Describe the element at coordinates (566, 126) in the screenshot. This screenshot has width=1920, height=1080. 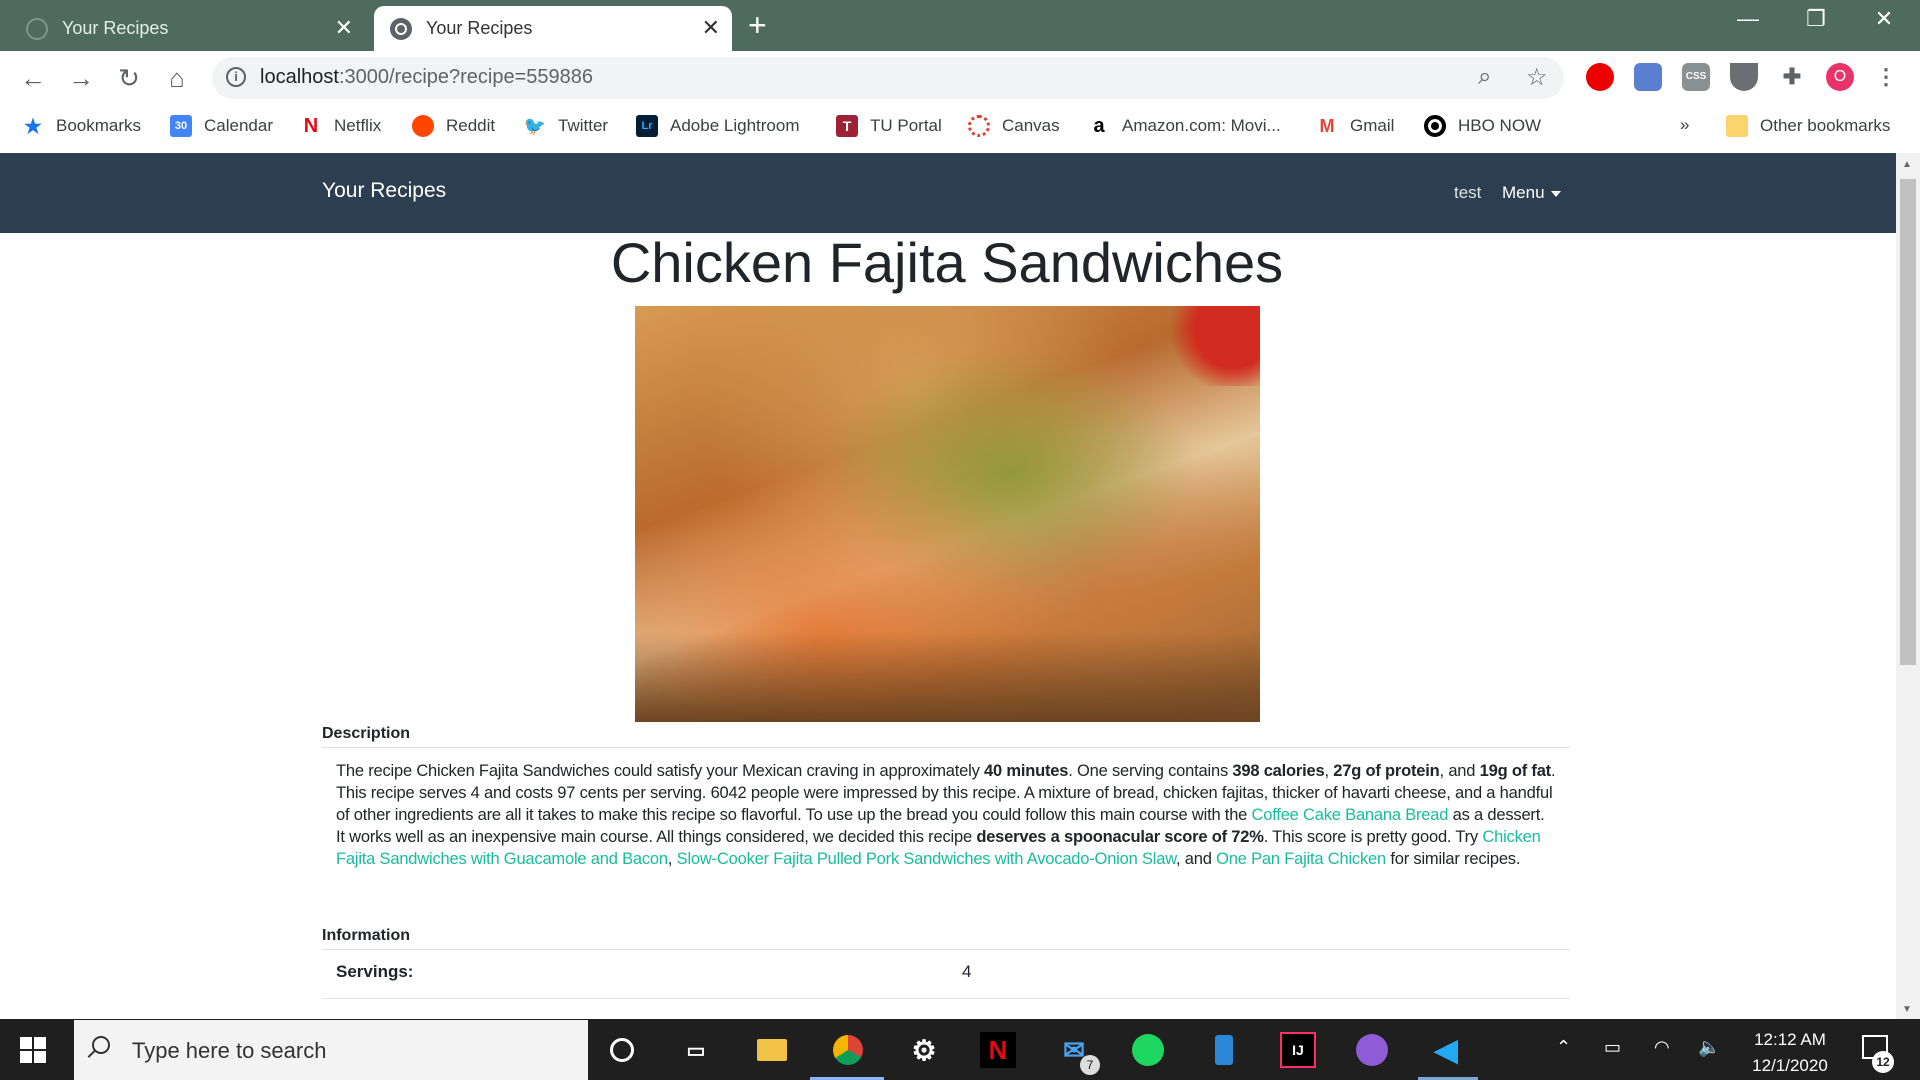
I see `bookmark-twitter: 🐦 Twitter` at that location.